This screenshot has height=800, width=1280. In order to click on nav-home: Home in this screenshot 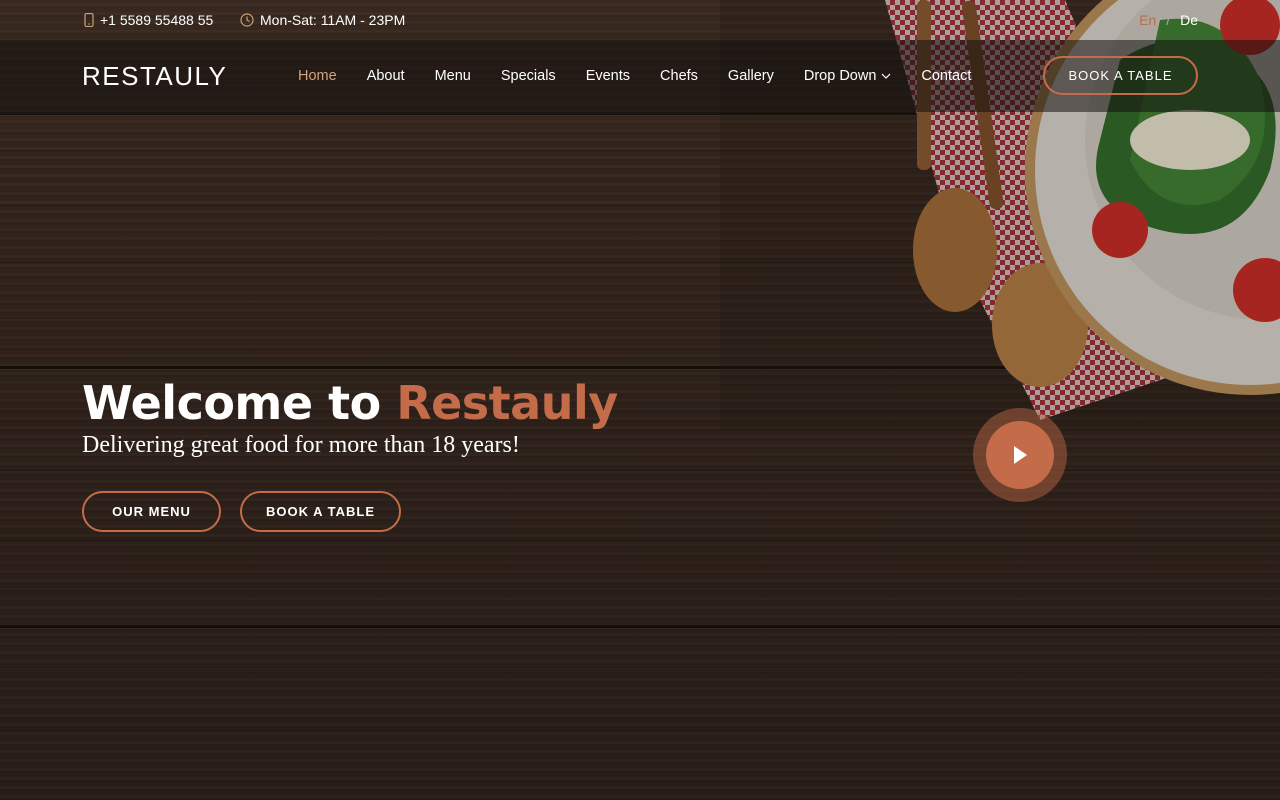, I will do `click(317, 76)`.